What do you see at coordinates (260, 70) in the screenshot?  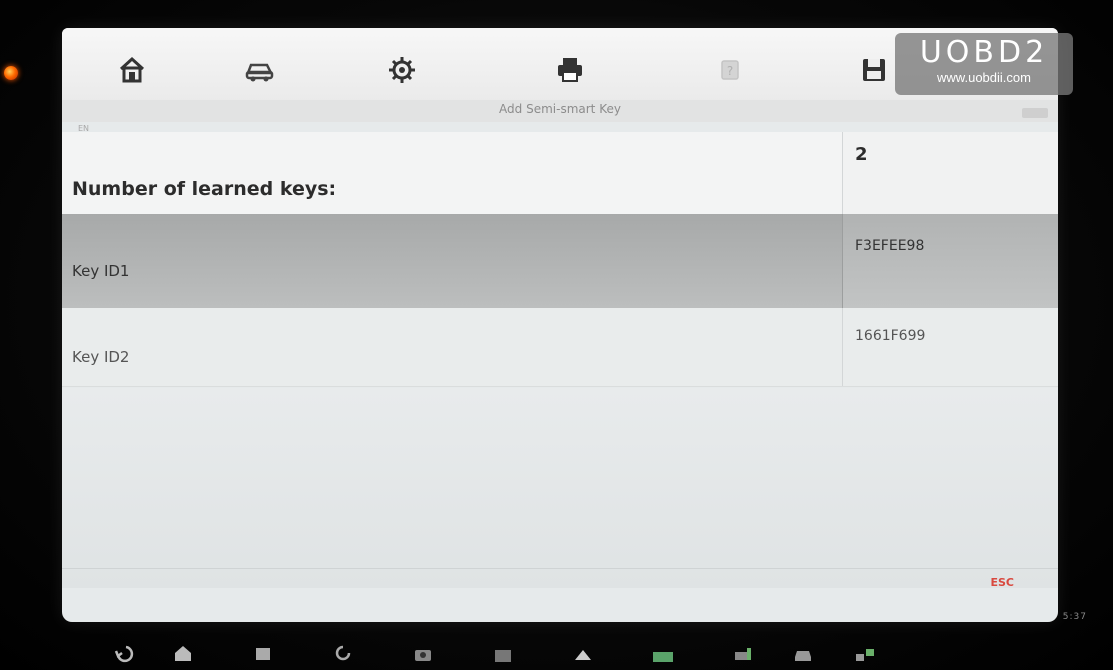 I see `vehicle-icon` at bounding box center [260, 70].